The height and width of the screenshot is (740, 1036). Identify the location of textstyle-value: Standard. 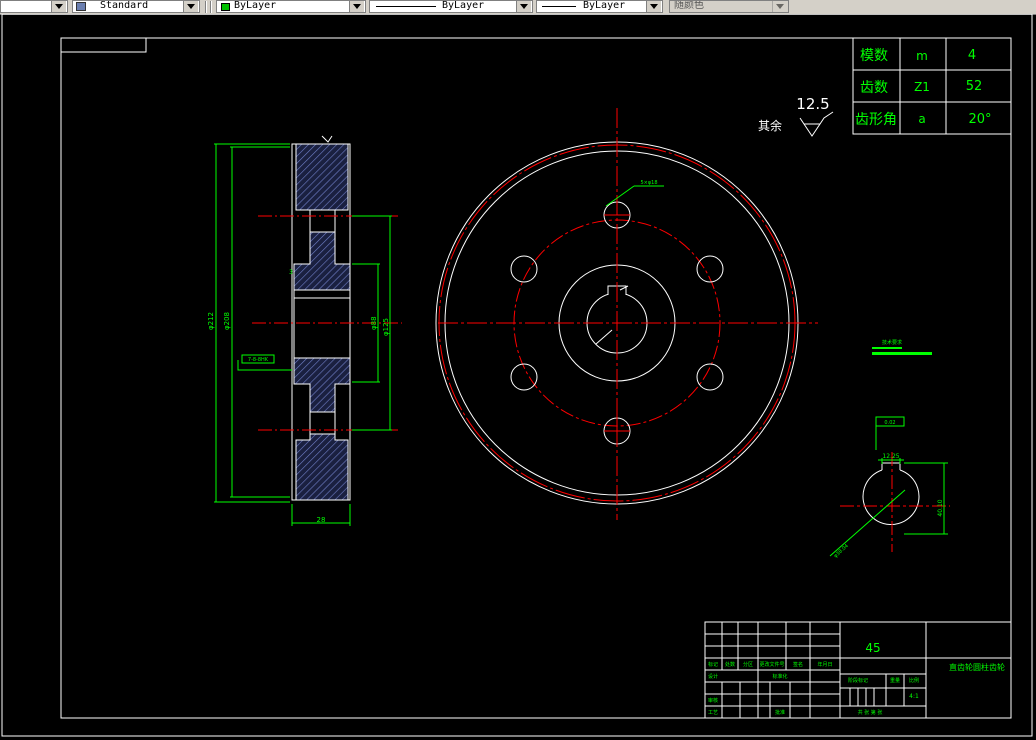
(124, 5).